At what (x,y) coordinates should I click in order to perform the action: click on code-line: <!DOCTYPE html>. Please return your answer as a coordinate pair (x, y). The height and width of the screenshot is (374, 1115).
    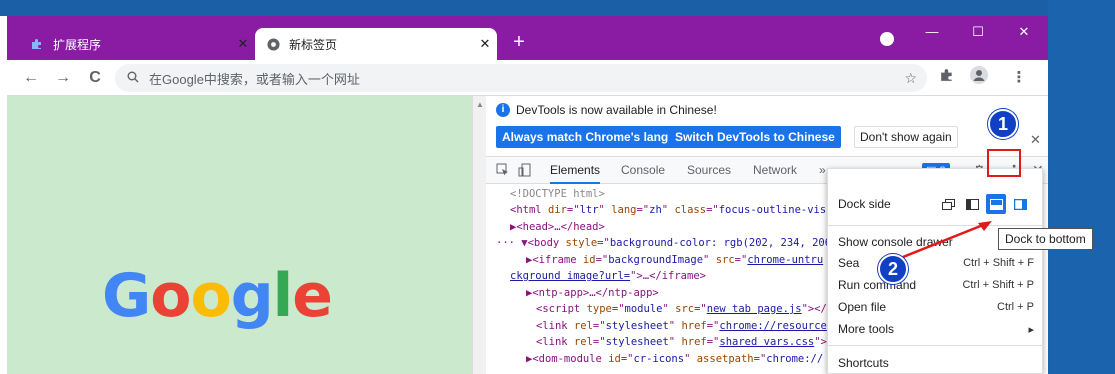
    Looking at the image, I should click on (557, 194).